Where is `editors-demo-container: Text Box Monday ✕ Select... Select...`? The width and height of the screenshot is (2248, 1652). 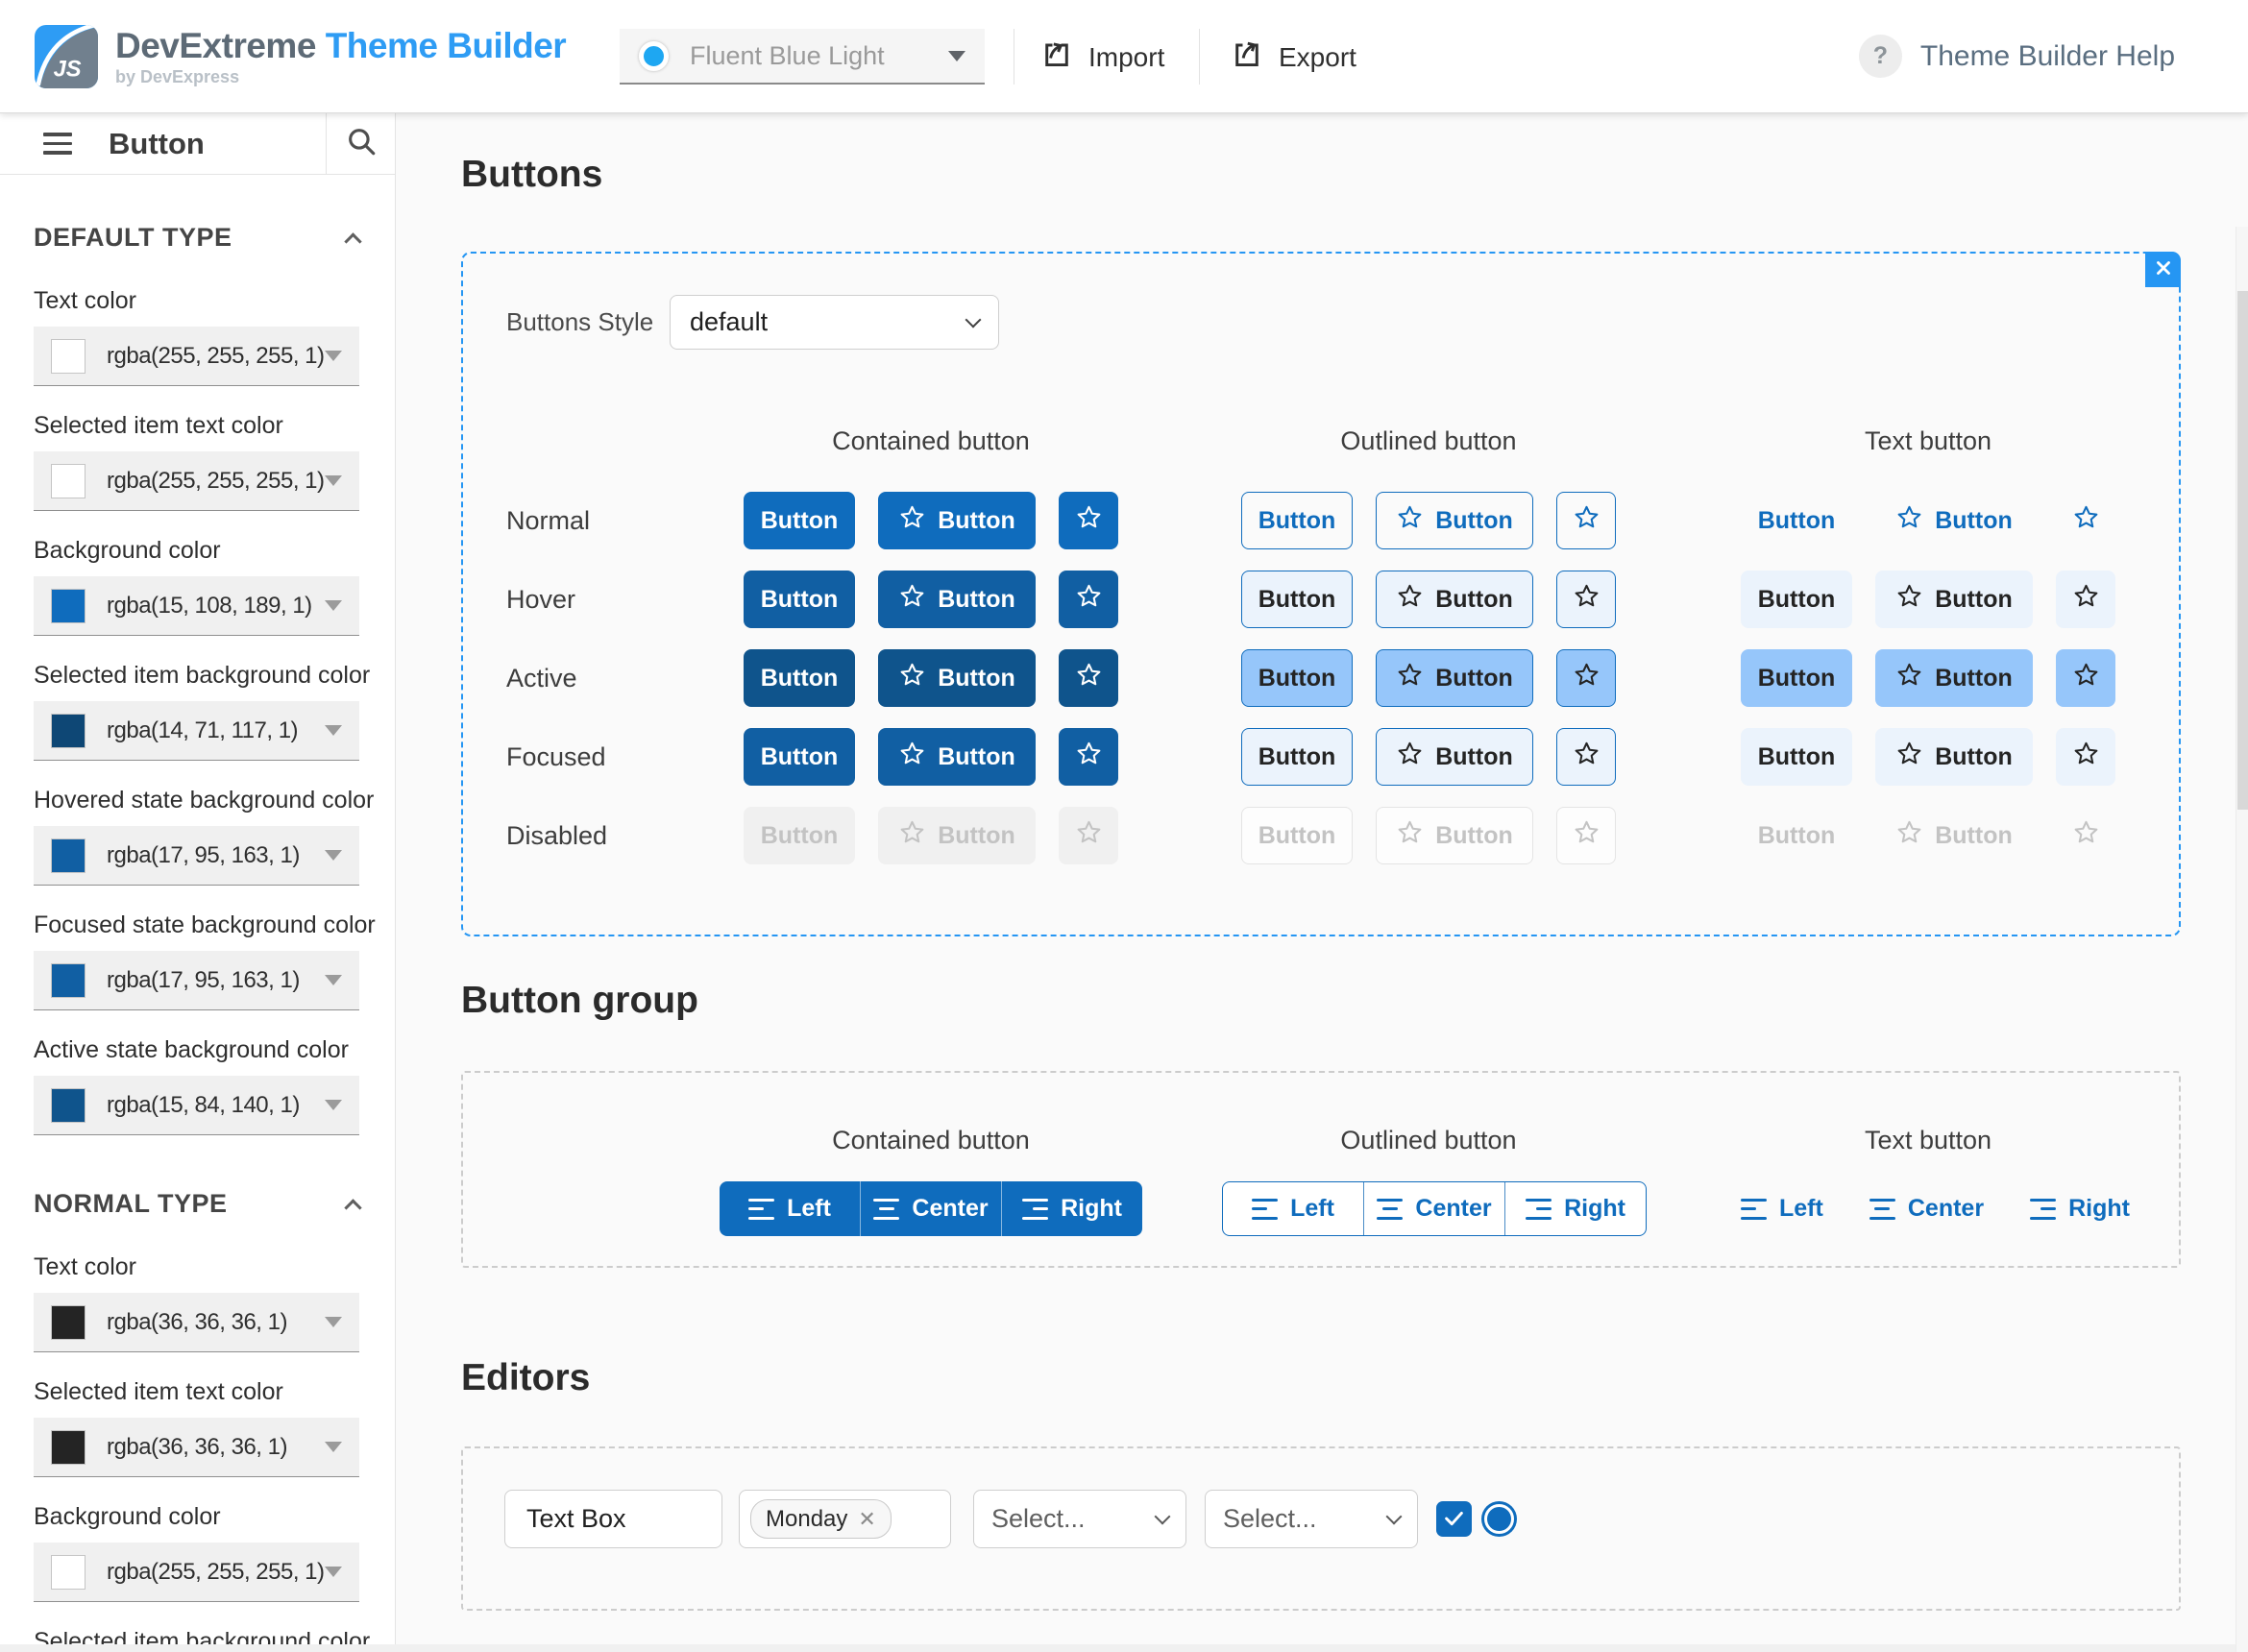 editors-demo-container: Text Box Monday ✕ Select... Select... is located at coordinates (1321, 1528).